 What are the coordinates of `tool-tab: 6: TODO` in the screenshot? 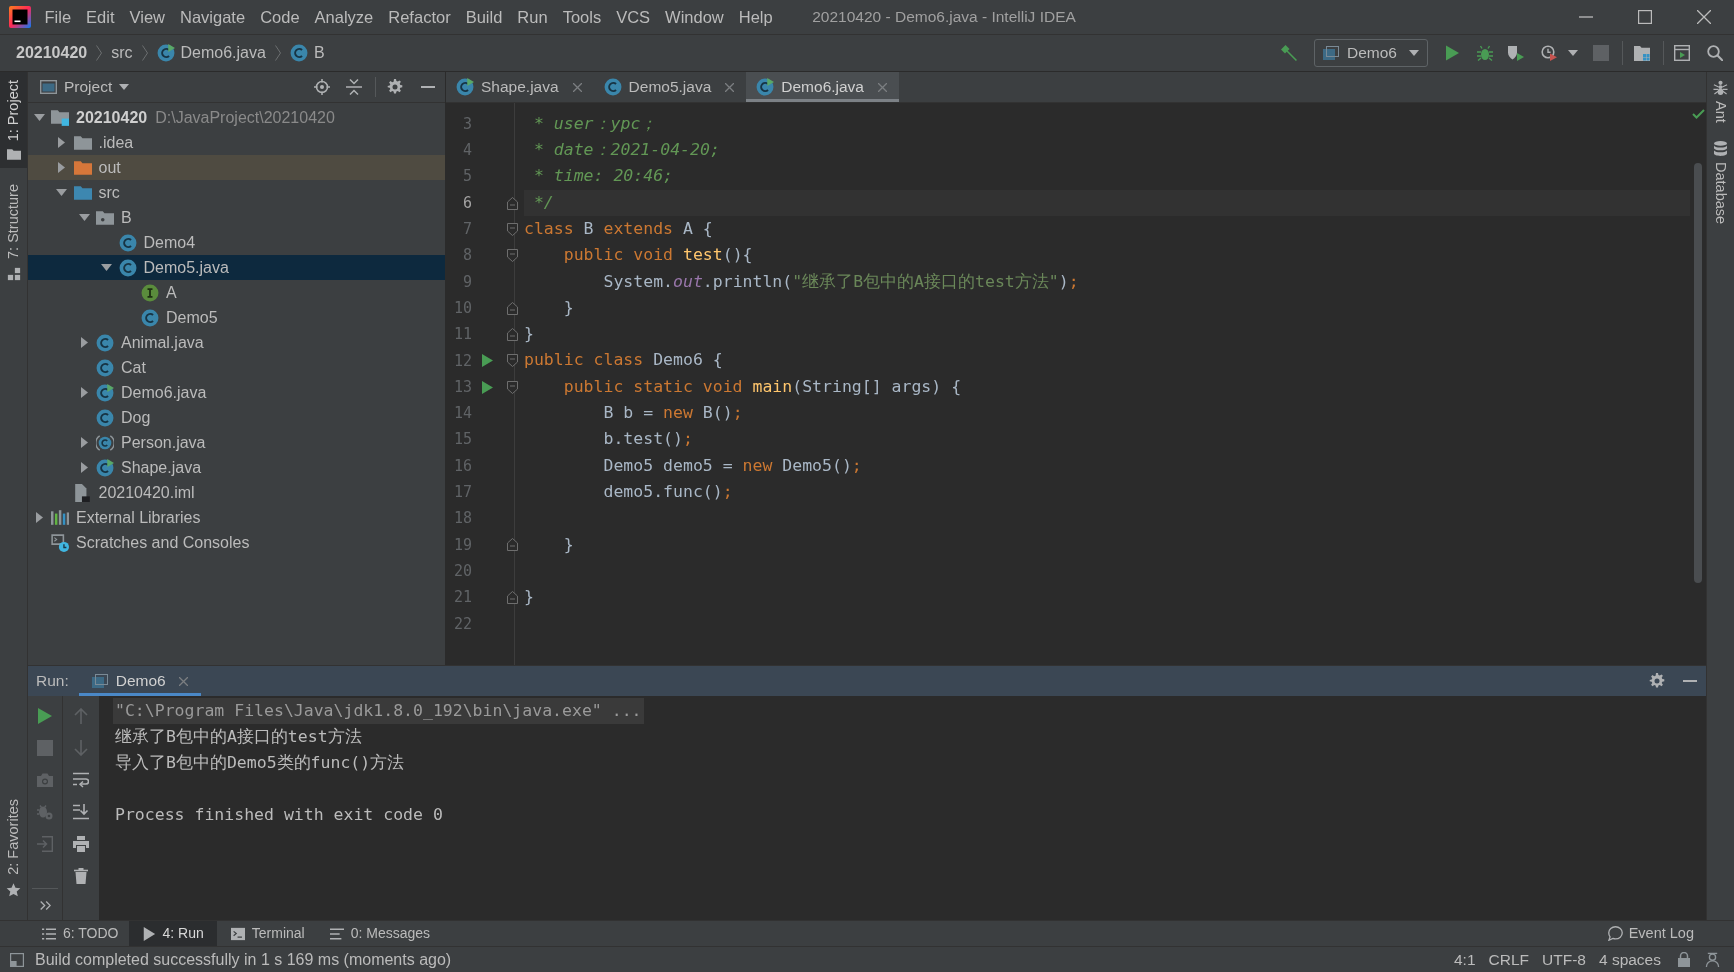 It's located at (80, 933).